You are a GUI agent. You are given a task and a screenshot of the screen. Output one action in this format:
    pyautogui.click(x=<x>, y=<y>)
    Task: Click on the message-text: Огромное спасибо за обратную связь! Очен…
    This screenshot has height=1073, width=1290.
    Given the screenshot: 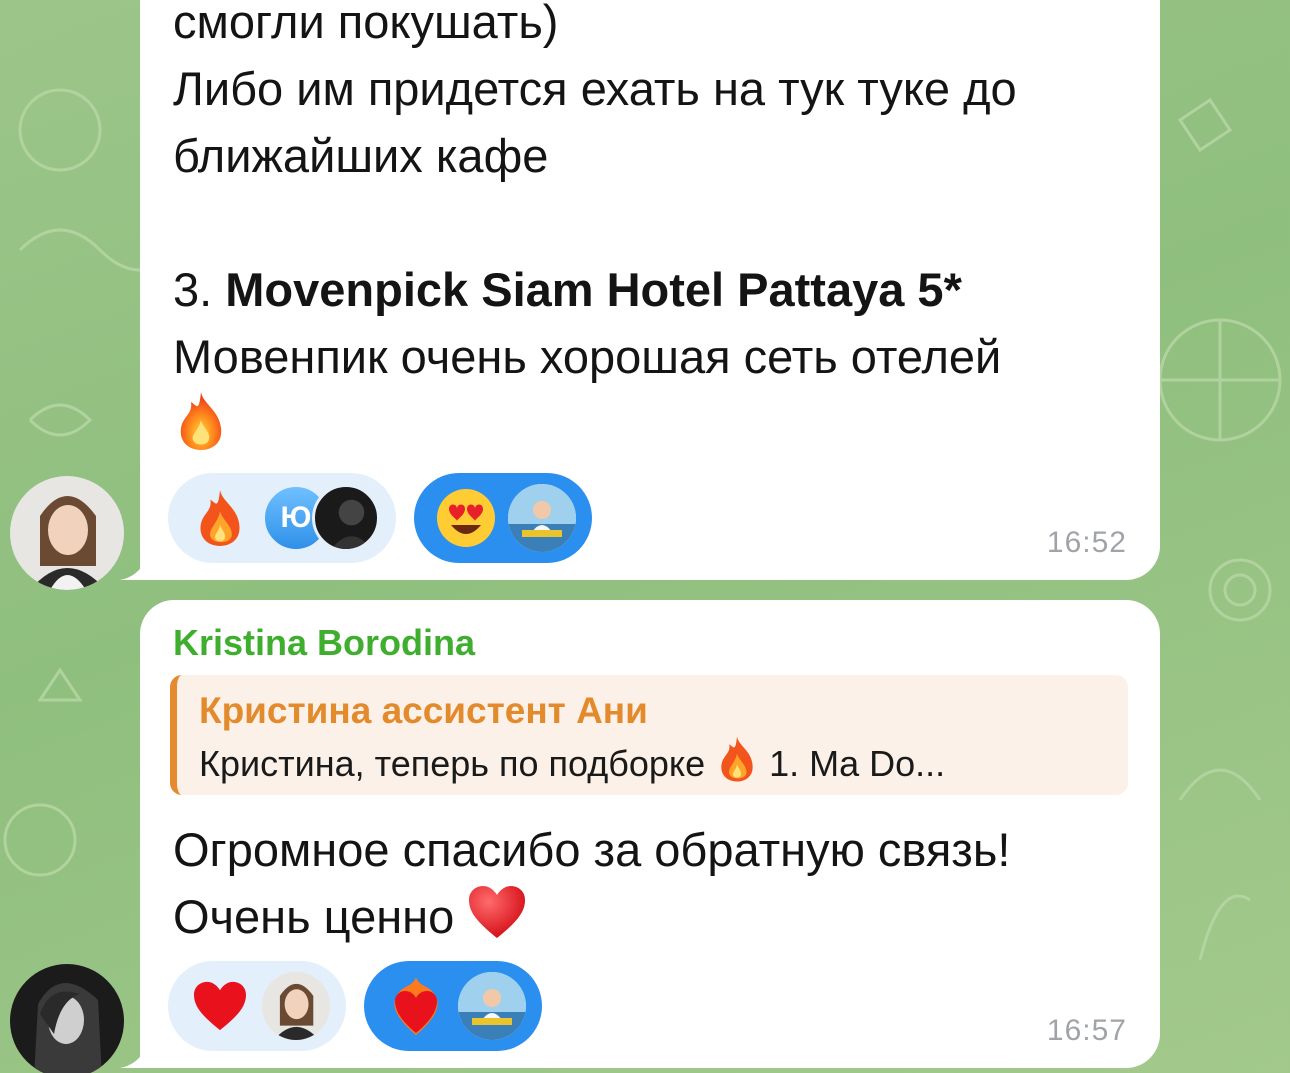 What is the action you would take?
    pyautogui.click(x=646, y=886)
    